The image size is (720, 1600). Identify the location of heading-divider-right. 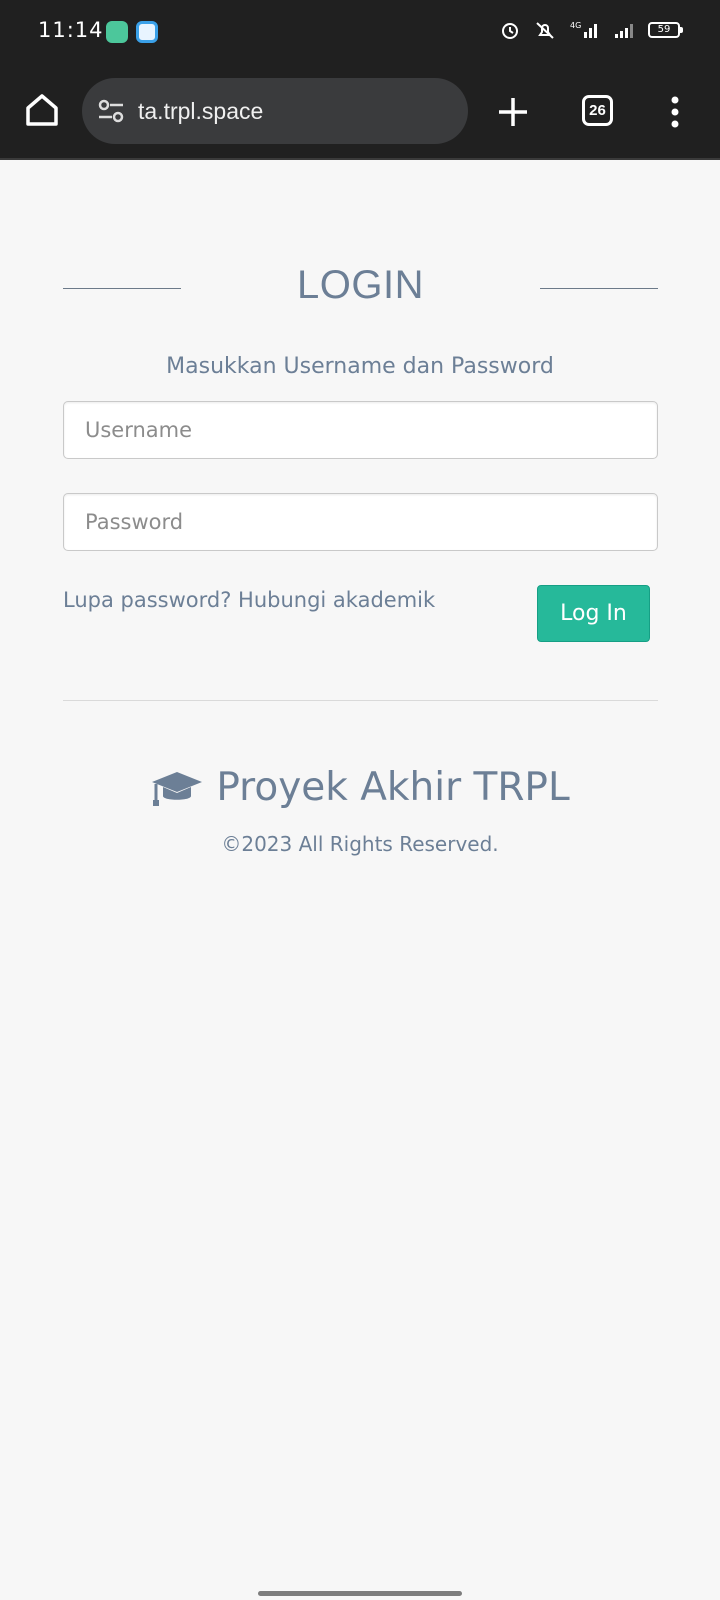
(599, 288).